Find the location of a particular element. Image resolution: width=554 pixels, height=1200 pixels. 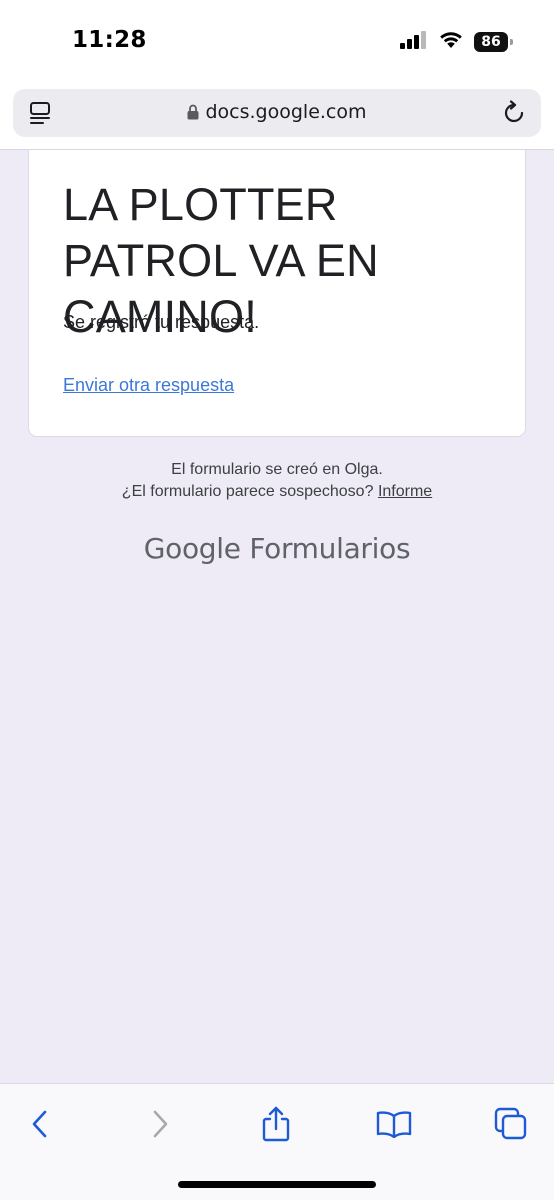

back-button is located at coordinates (40, 1126).